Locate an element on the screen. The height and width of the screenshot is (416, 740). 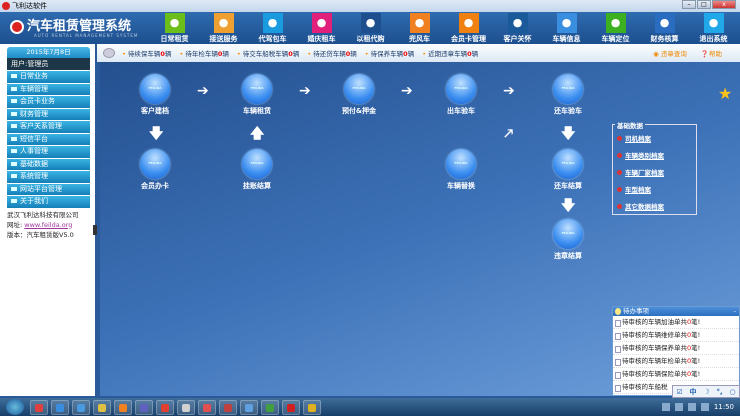
notice-item: 待续保车辆0辆 is located at coordinates (147, 53).